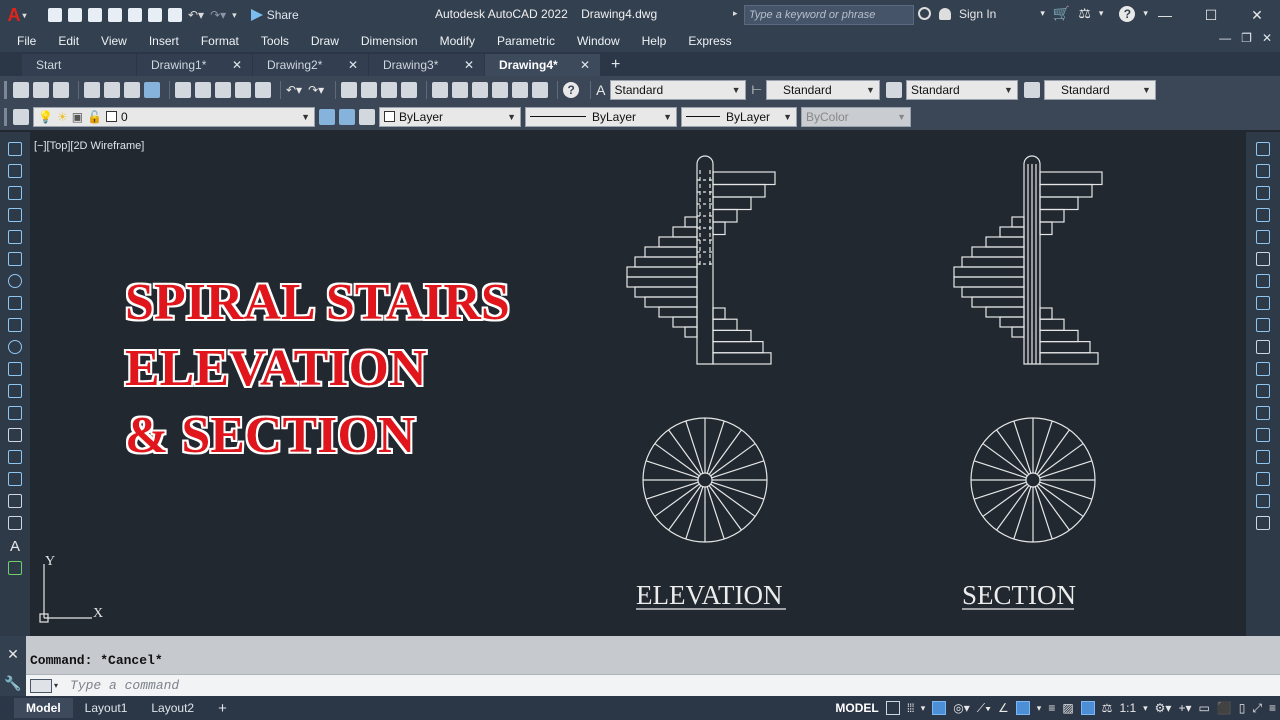 This screenshot has height=720, width=1280. Describe the element at coordinates (15, 303) in the screenshot. I see `revision-cloud-icon` at that location.